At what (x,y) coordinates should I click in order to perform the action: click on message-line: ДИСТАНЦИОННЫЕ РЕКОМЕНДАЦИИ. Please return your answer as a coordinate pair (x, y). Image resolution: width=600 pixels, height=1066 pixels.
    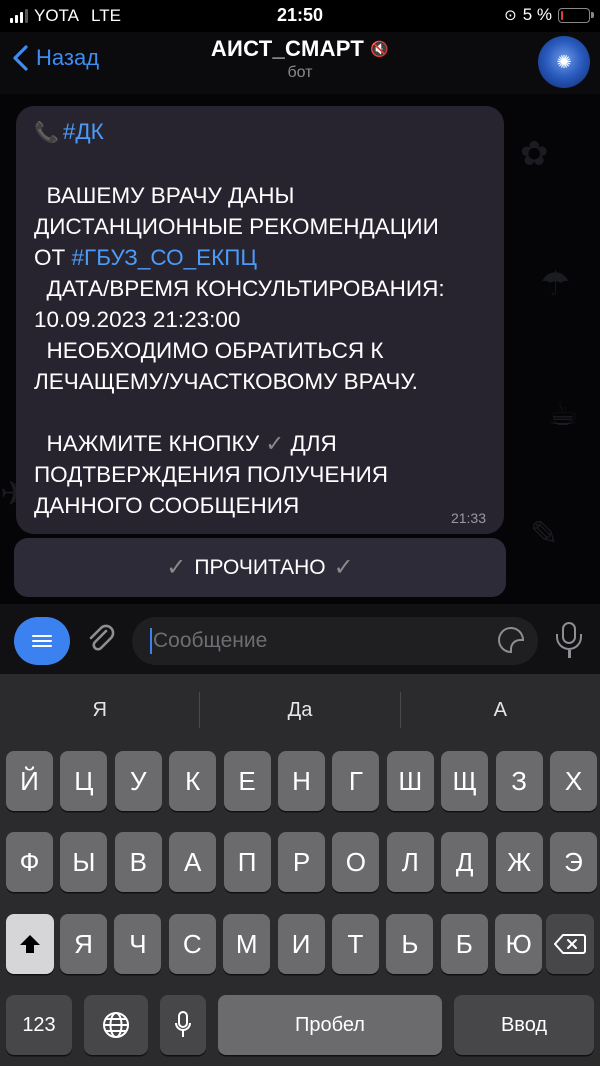
    Looking at the image, I should click on (236, 226).